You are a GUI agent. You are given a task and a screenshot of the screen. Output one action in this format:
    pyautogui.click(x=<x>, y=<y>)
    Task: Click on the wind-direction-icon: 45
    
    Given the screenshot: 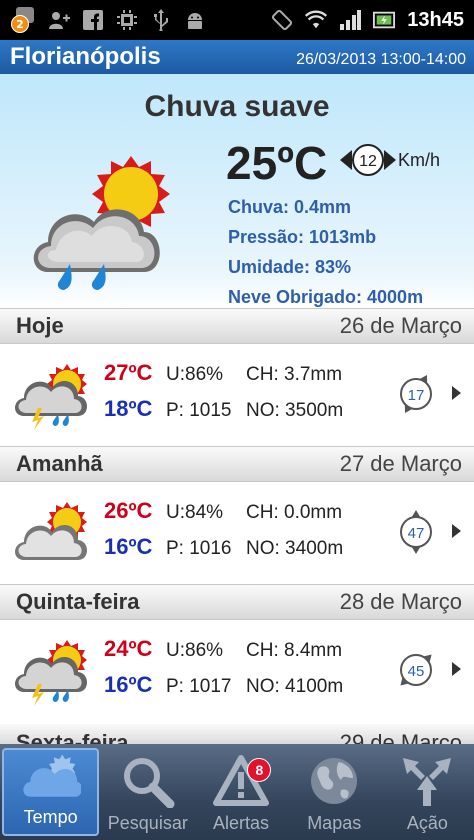 What is the action you would take?
    pyautogui.click(x=416, y=672)
    